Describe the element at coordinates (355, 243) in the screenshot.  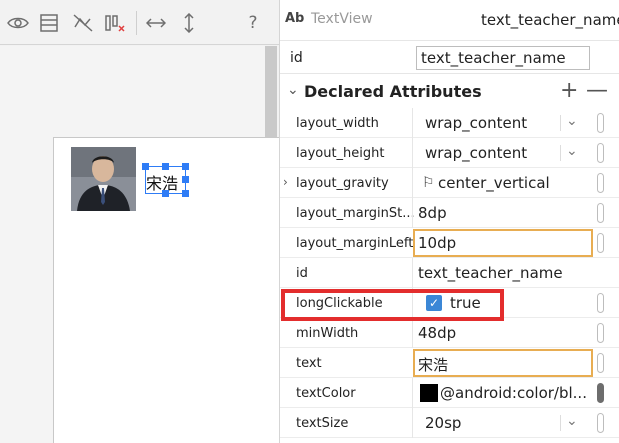
I see `attribute-name: layout_marginLeft` at that location.